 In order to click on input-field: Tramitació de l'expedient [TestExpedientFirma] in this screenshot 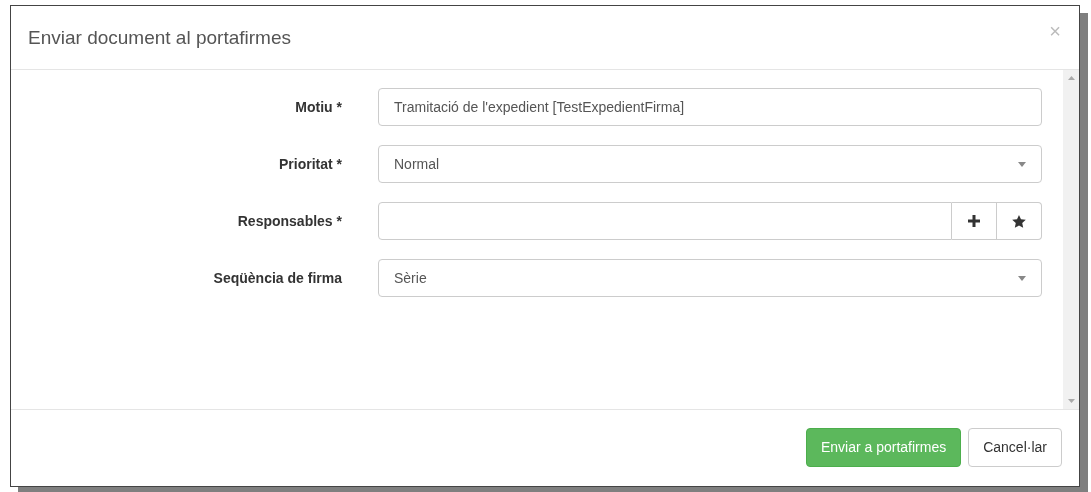, I will do `click(710, 107)`.